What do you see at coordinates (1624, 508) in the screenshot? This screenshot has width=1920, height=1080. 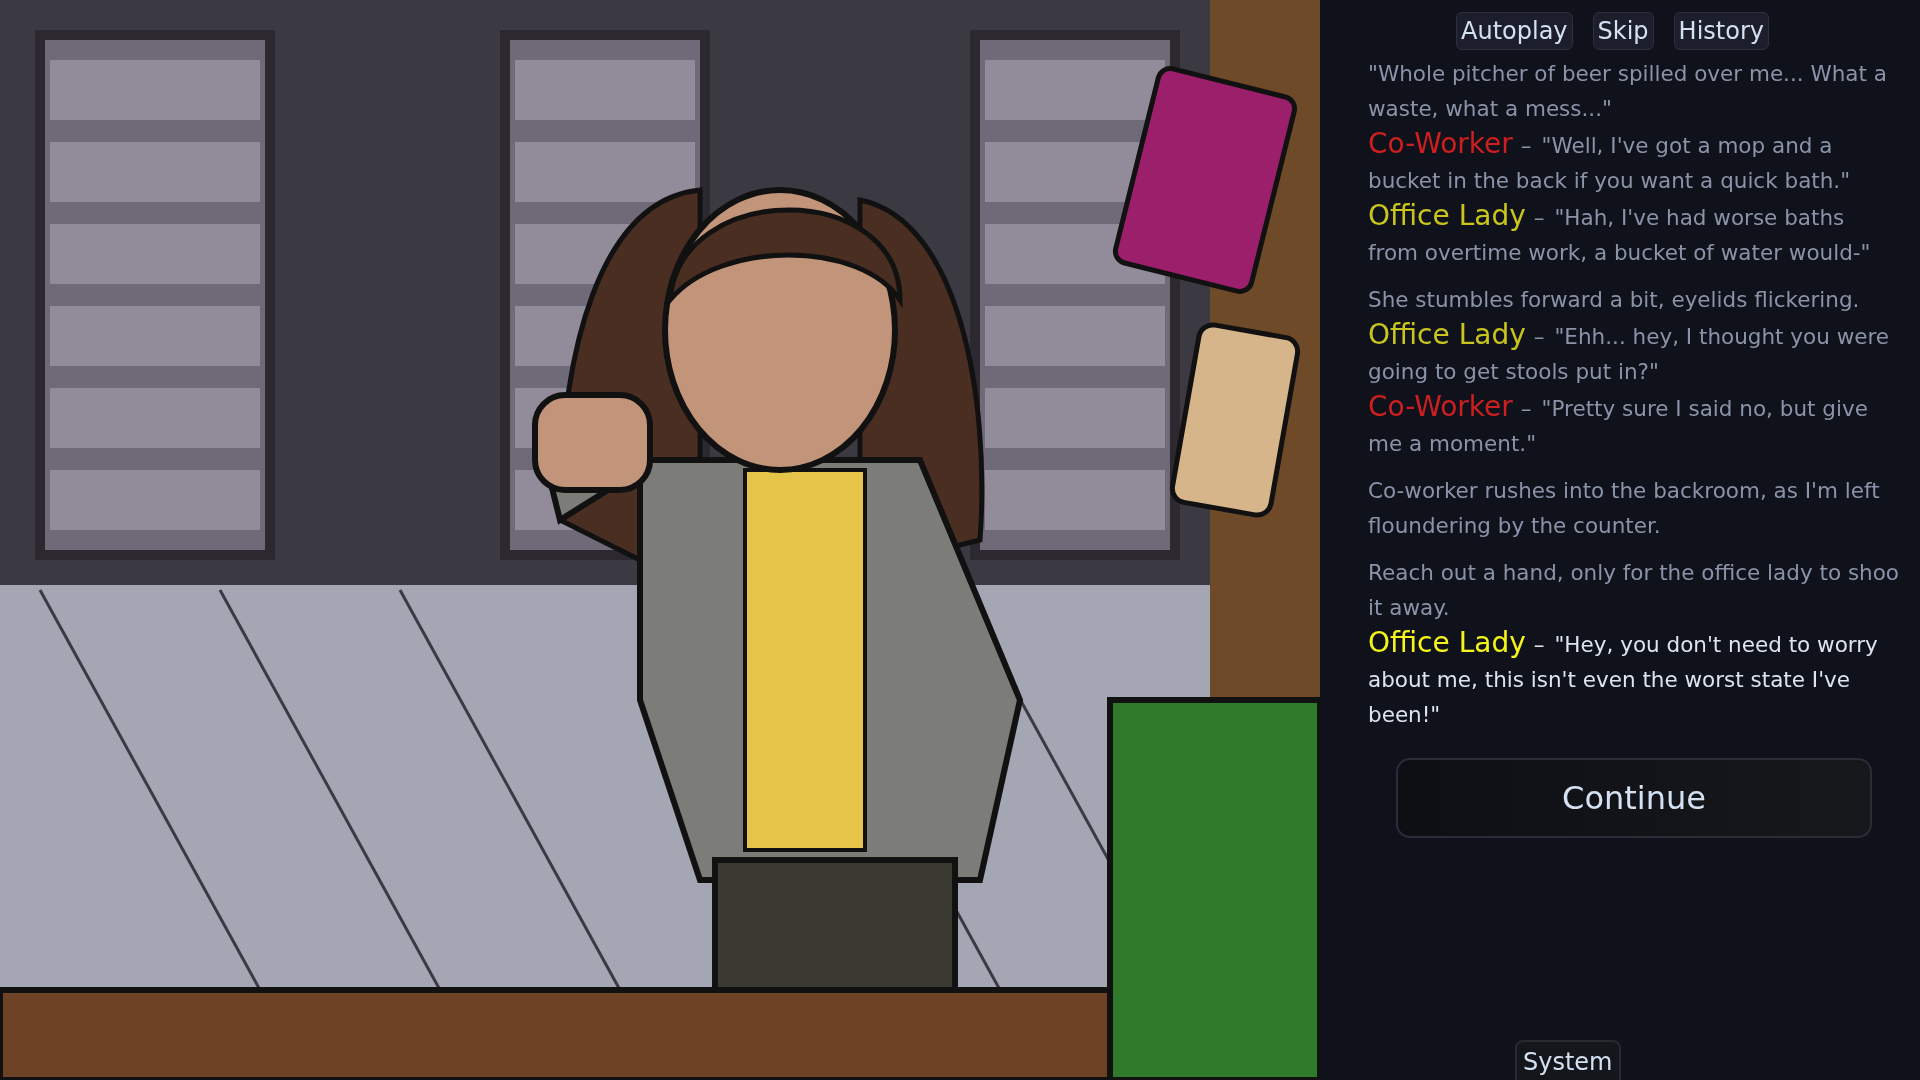 I see `narration-text: Co-worker rushes into the backroom, as I'm left floundering by the counter.` at bounding box center [1624, 508].